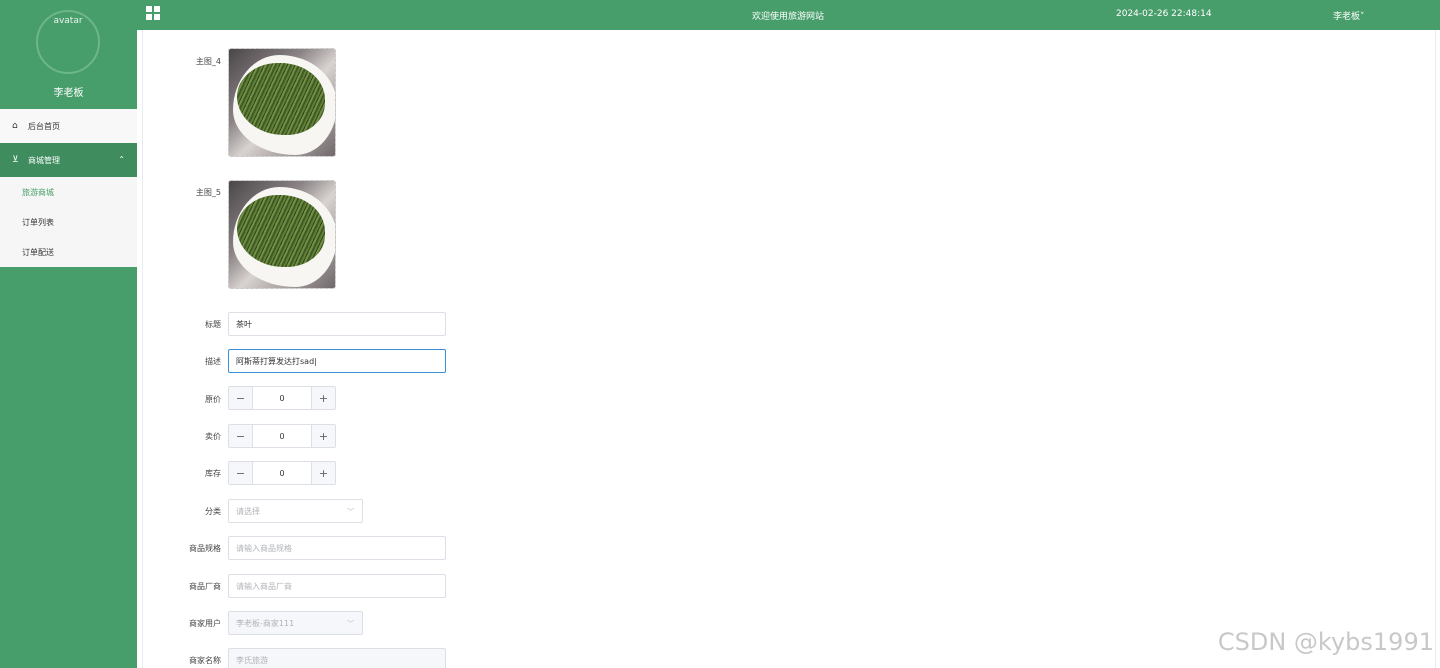 The image size is (1440, 668). What do you see at coordinates (213, 473) in the screenshot?
I see `stock-label: 库存` at bounding box center [213, 473].